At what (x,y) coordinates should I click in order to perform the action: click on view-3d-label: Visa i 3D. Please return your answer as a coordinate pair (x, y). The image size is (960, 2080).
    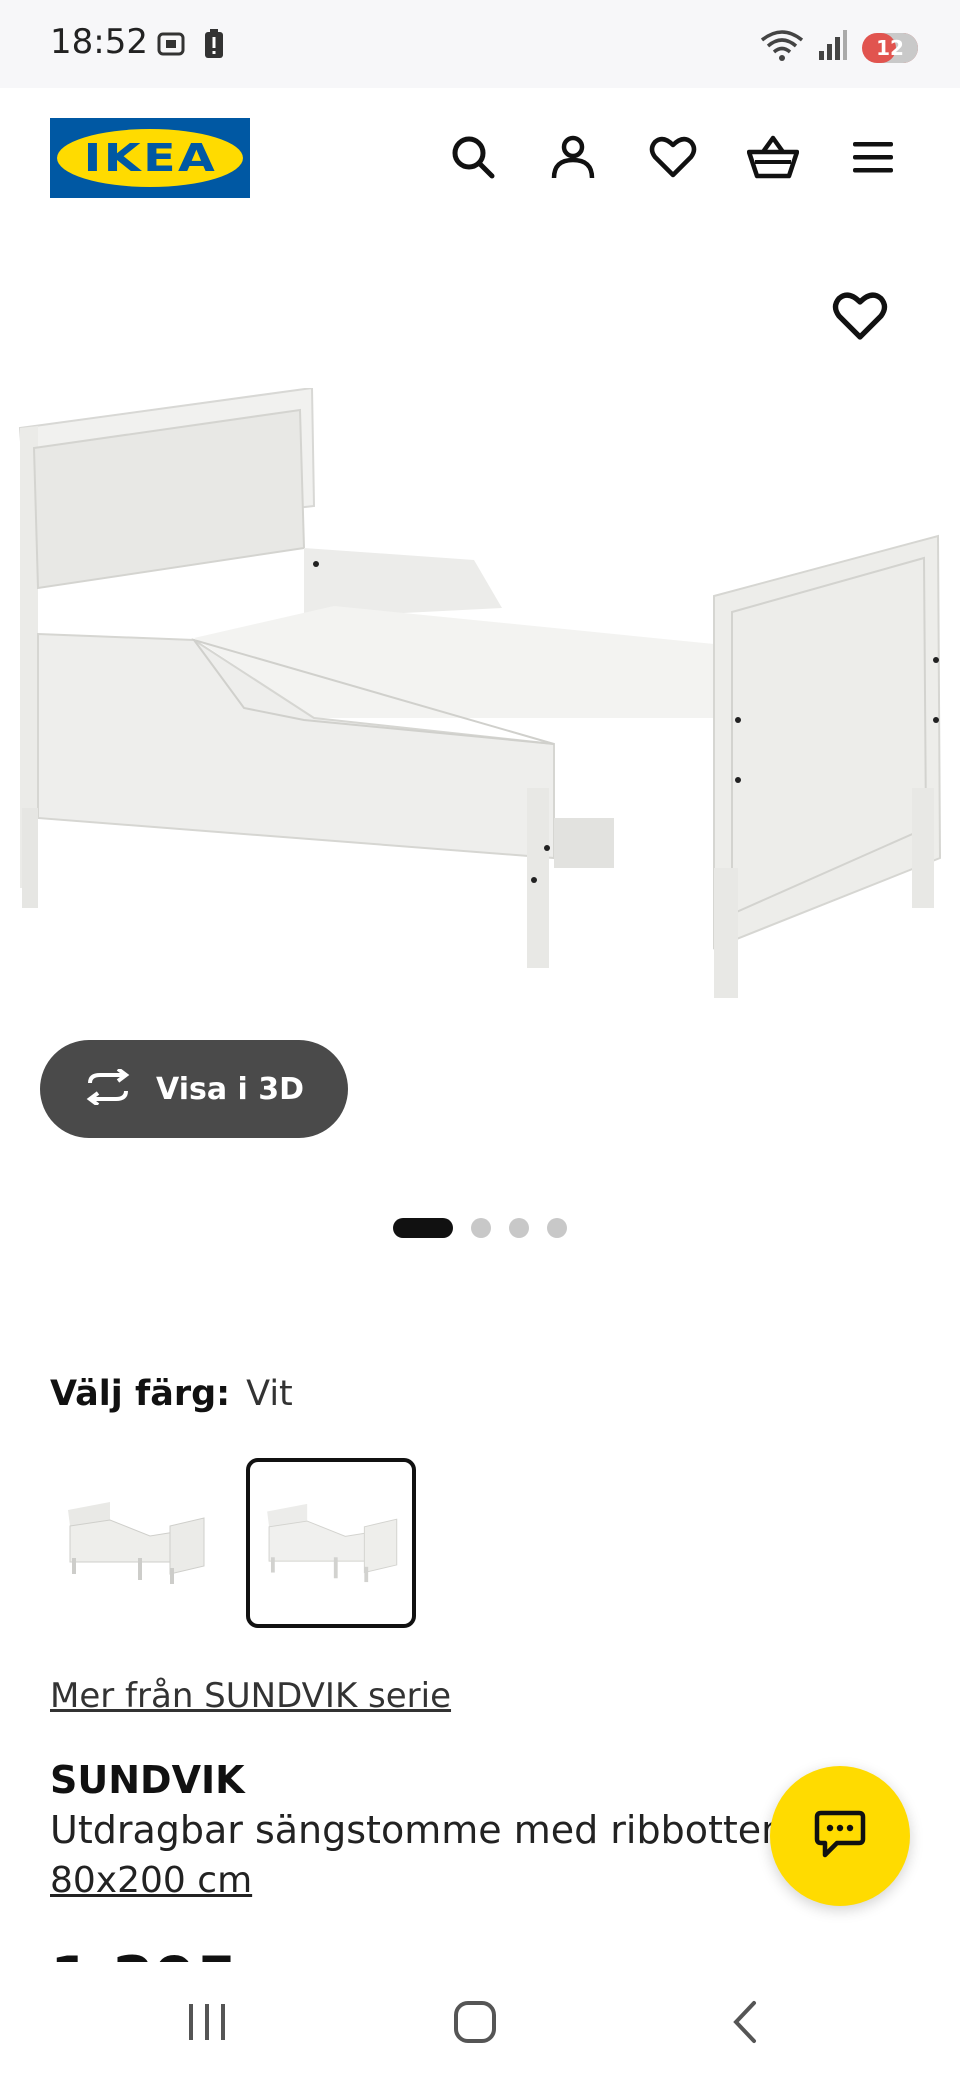
    Looking at the image, I should click on (230, 1089).